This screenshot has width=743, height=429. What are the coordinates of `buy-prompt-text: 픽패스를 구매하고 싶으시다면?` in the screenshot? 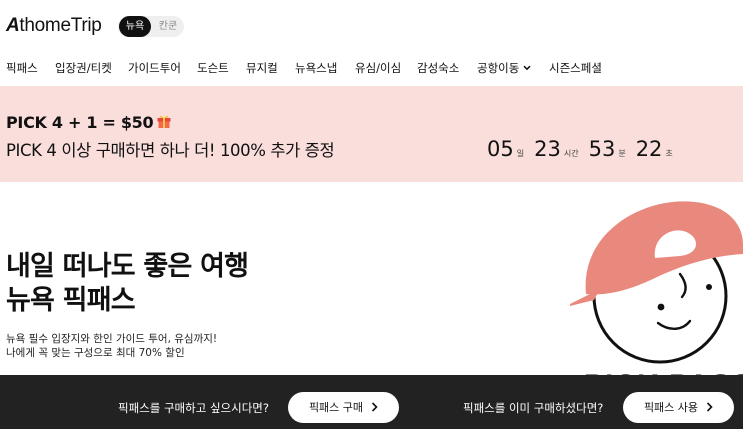 It's located at (193, 408).